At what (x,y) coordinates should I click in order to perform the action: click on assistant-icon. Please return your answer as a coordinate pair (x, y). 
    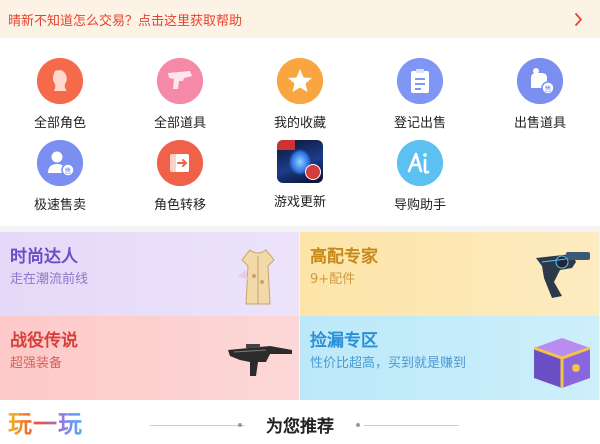
    Looking at the image, I should click on (420, 163).